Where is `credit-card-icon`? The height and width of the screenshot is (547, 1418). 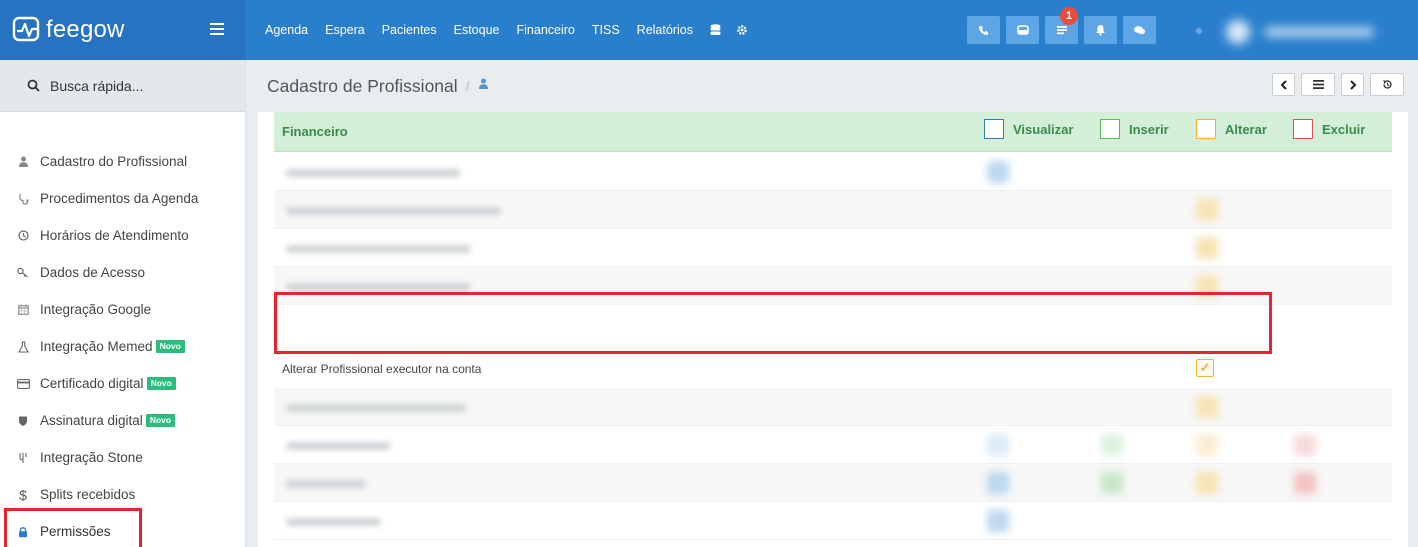 credit-card-icon is located at coordinates (23, 383).